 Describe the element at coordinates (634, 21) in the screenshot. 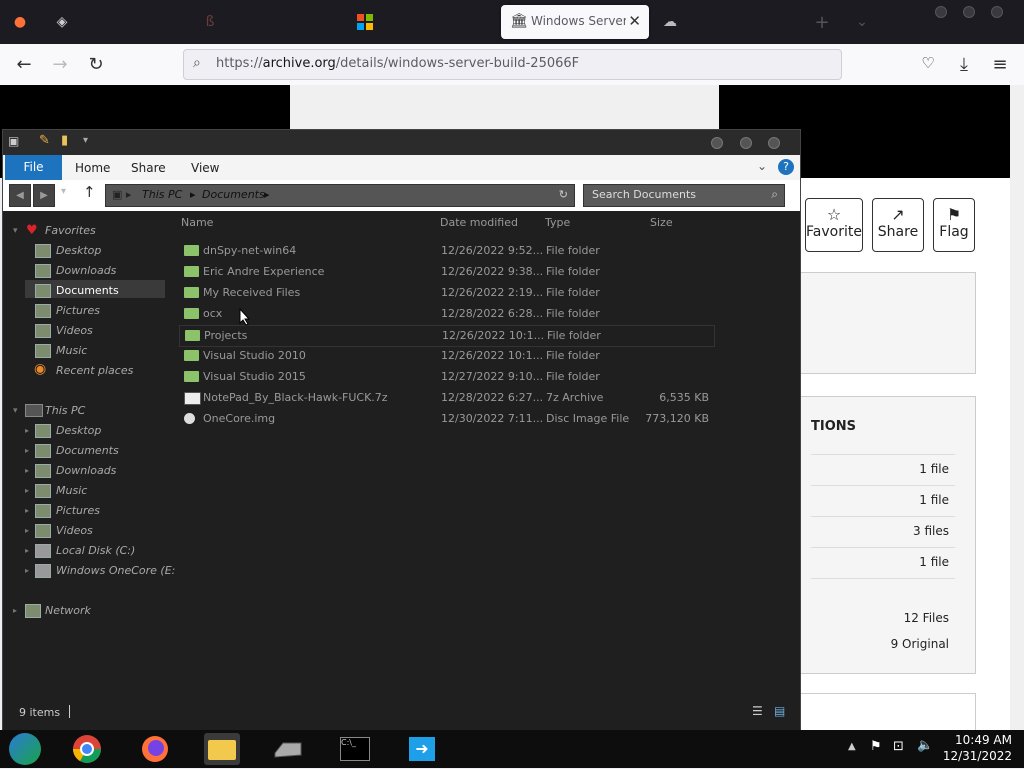

I see `close-tab-icon: ✕` at that location.